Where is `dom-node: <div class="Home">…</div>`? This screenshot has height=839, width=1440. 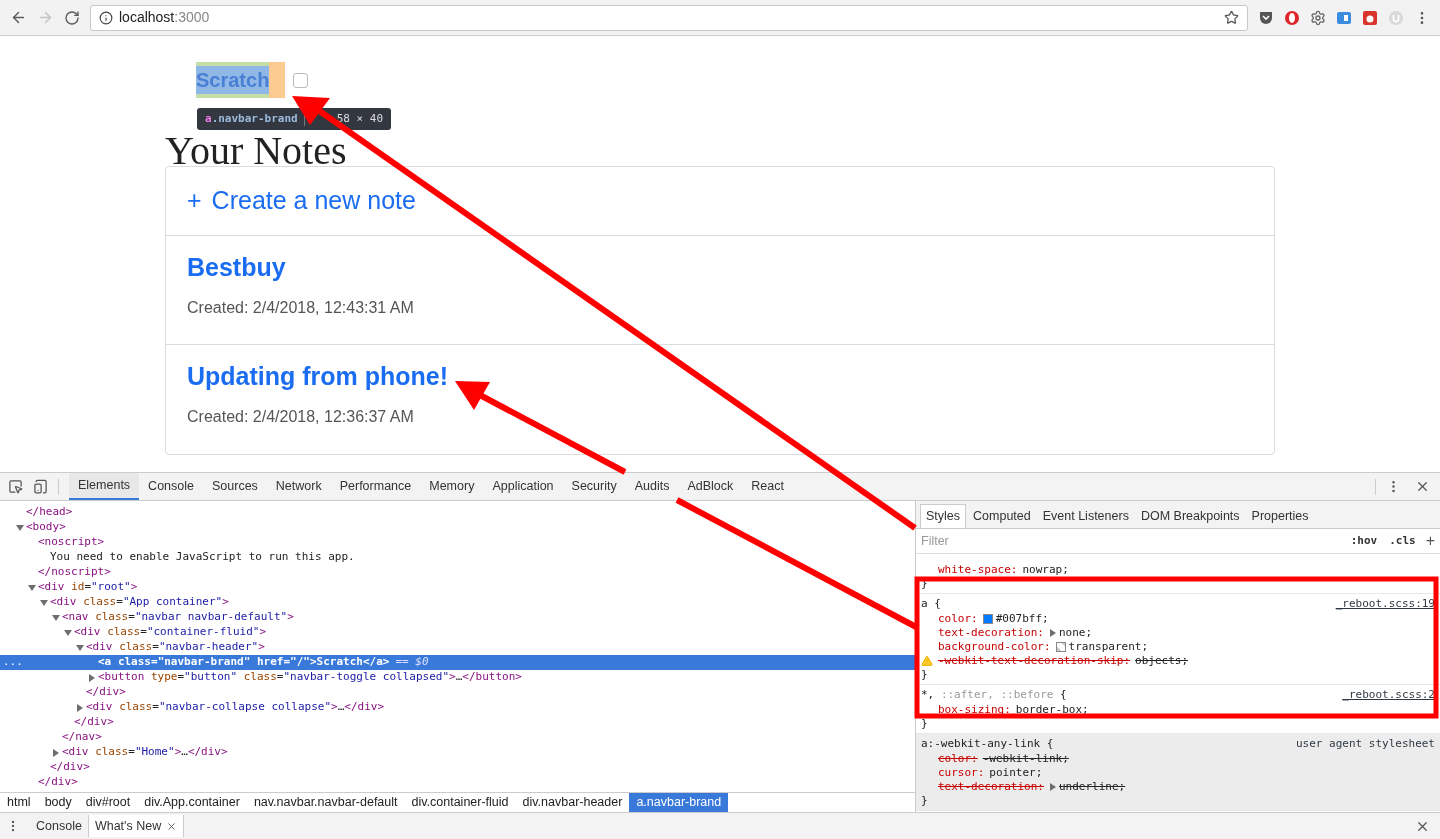 dom-node: <div class="Home">…</div> is located at coordinates (145, 752).